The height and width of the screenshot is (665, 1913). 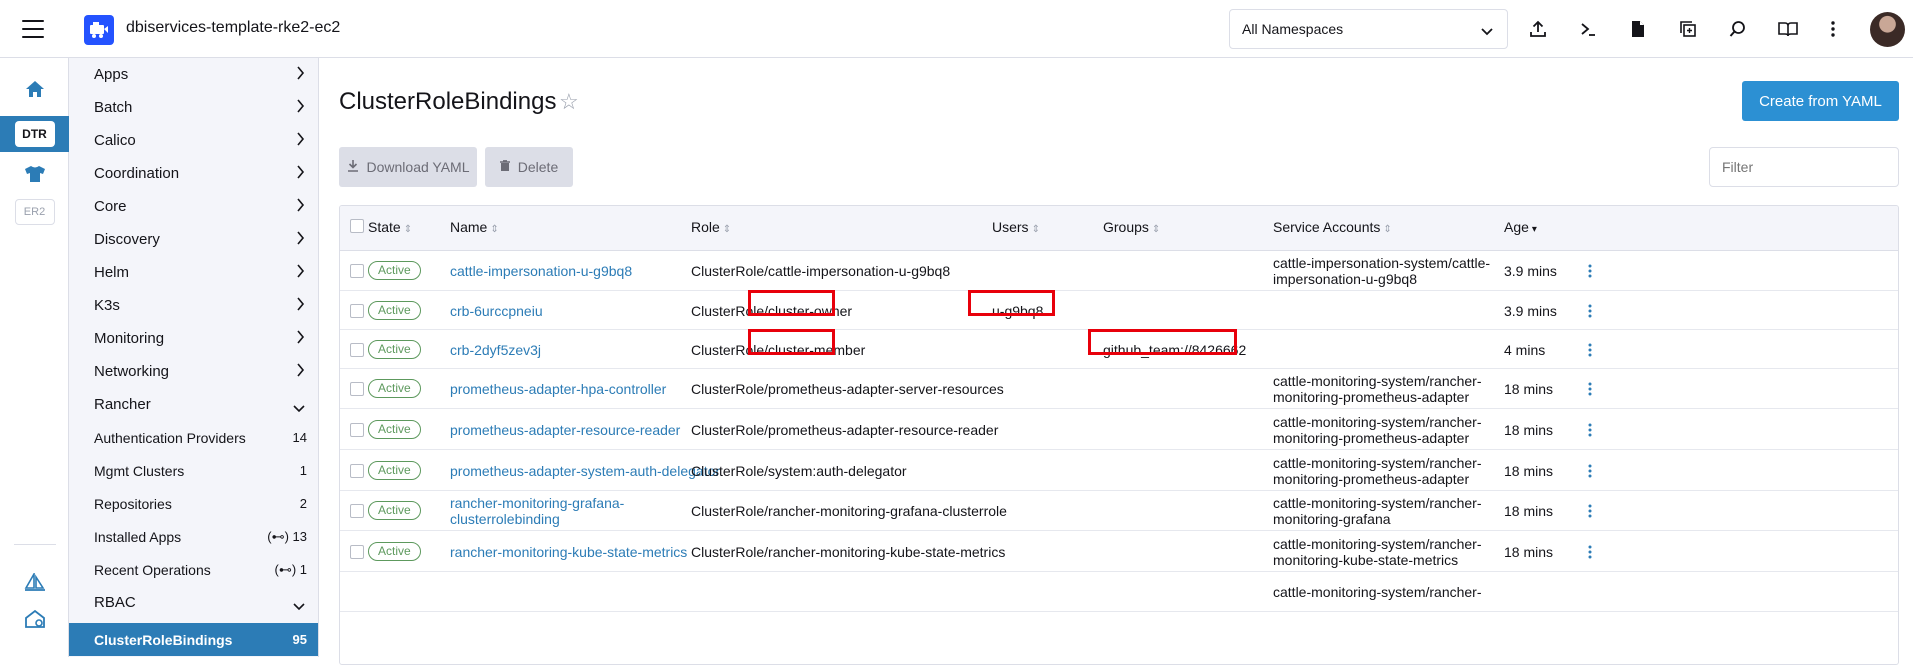 I want to click on sidebar-group-label: K3s, so click(x=107, y=305).